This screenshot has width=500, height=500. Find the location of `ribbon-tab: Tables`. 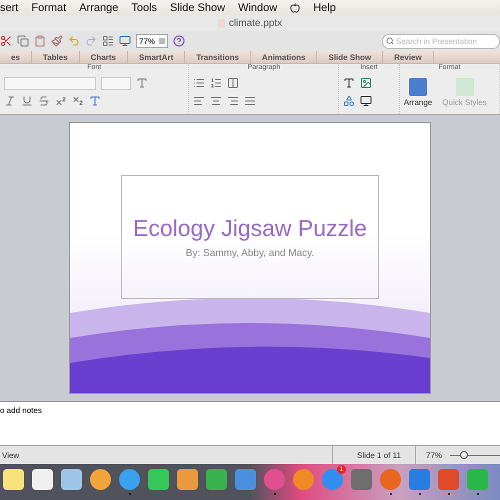

ribbon-tab: Tables is located at coordinates (56, 57).